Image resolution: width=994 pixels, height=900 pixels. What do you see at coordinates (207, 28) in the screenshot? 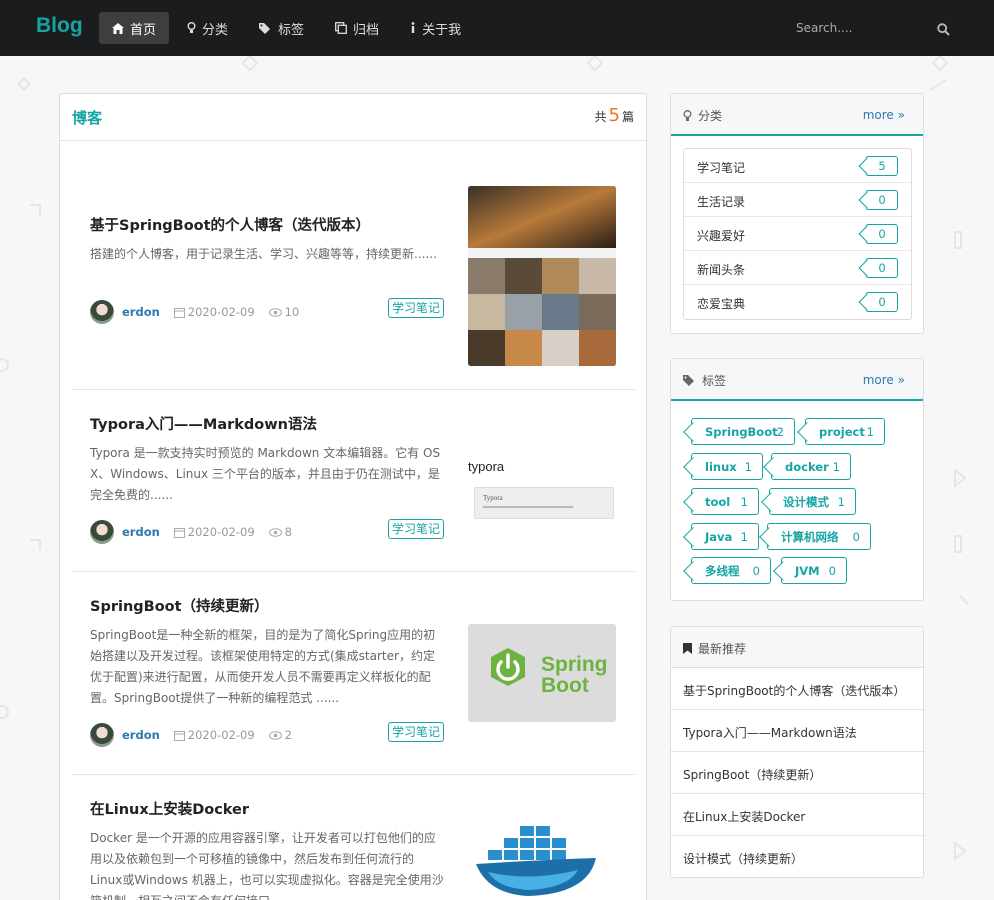
I see `nav-categories: 分类` at bounding box center [207, 28].